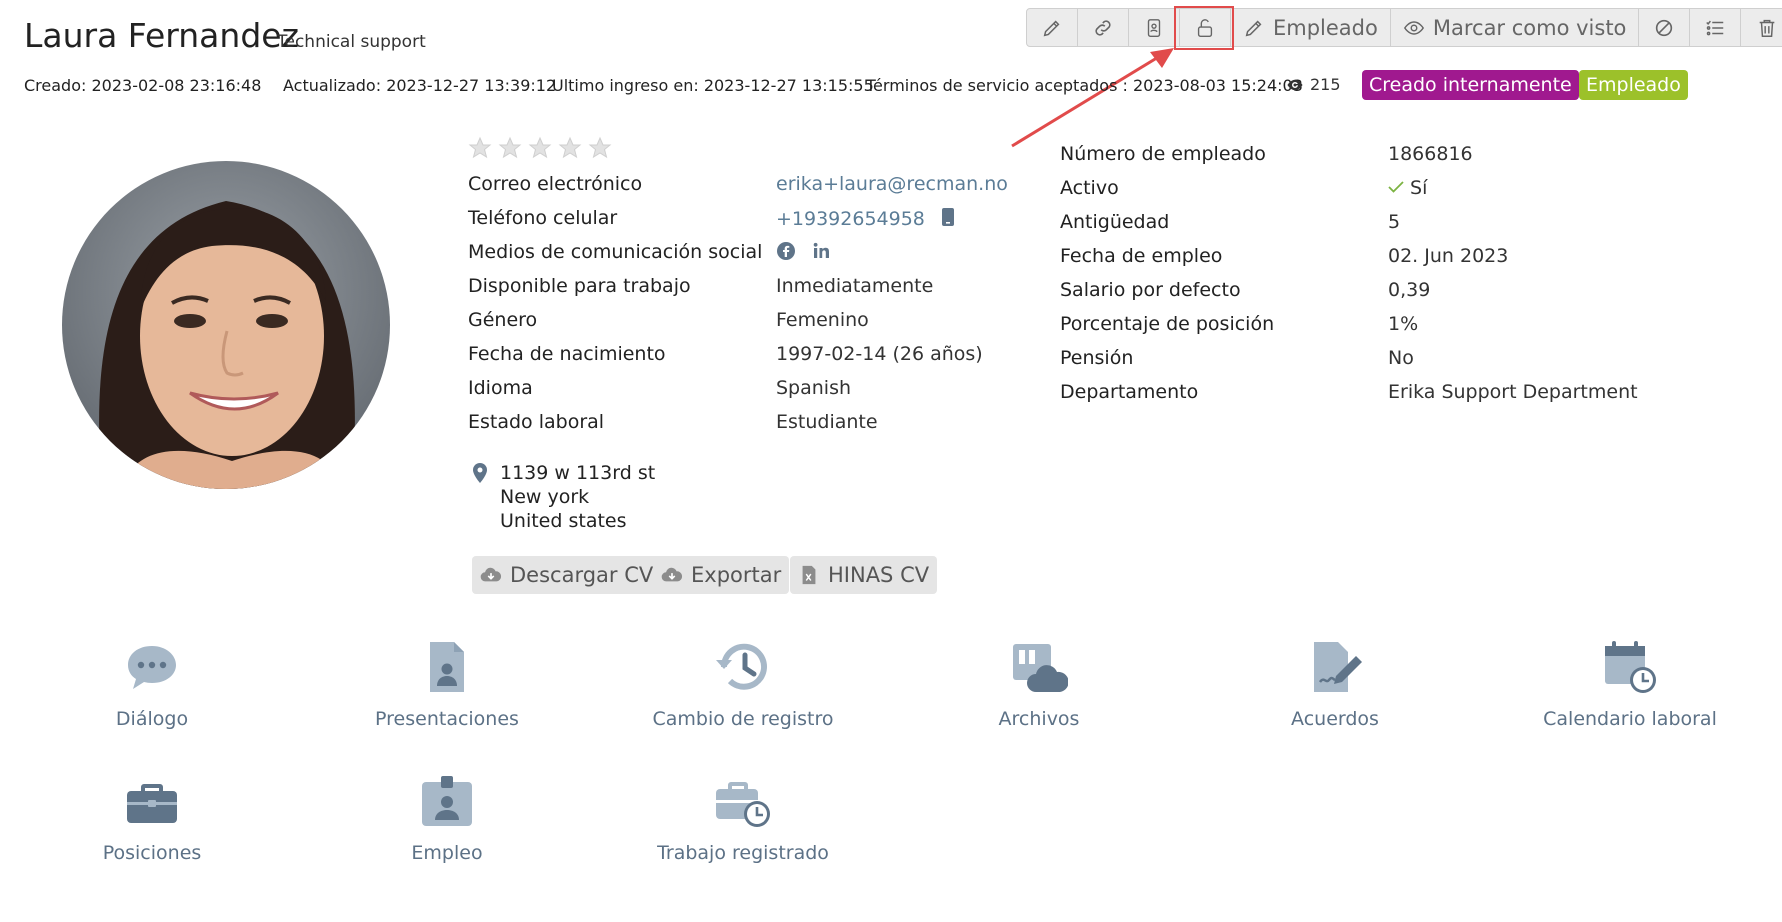 The image size is (1782, 922). What do you see at coordinates (1150, 290) in the screenshot?
I see `default-salary-label: Salario por defecto` at bounding box center [1150, 290].